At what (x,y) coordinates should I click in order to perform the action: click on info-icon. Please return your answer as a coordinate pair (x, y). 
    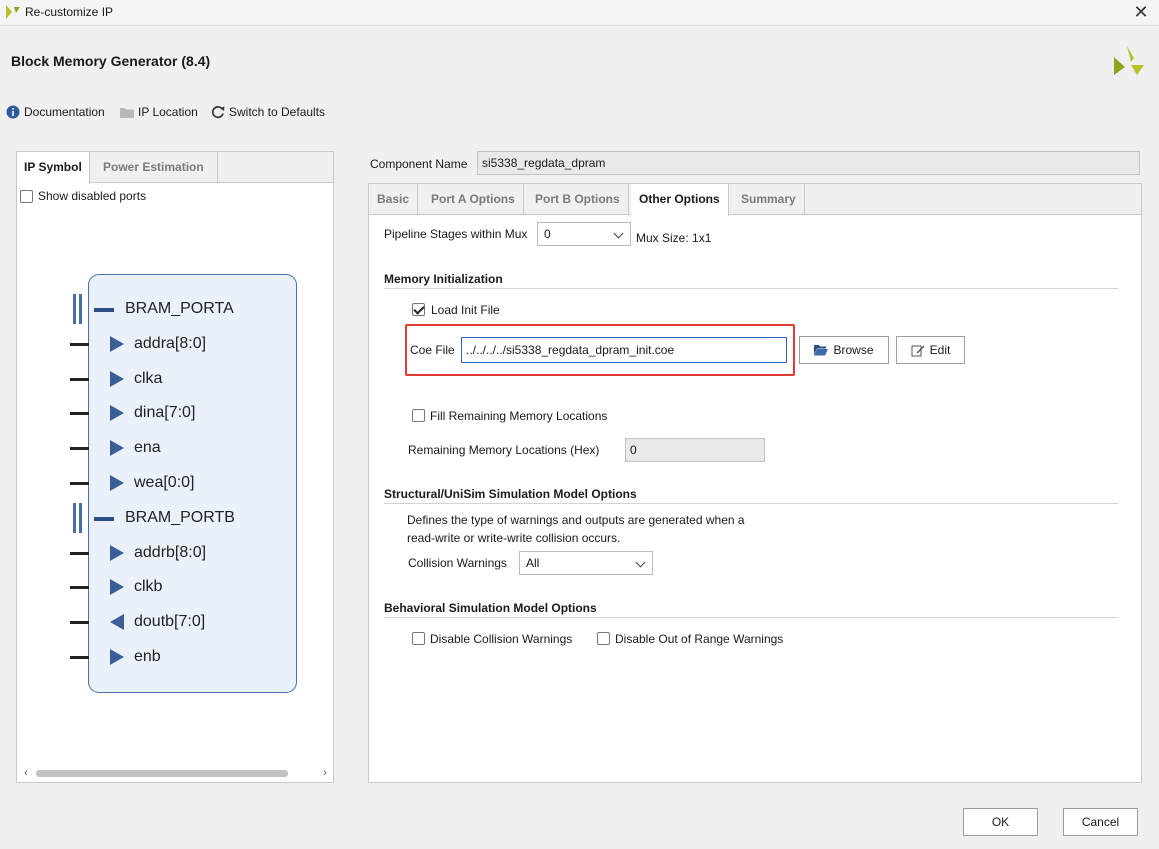
    Looking at the image, I should click on (13, 112).